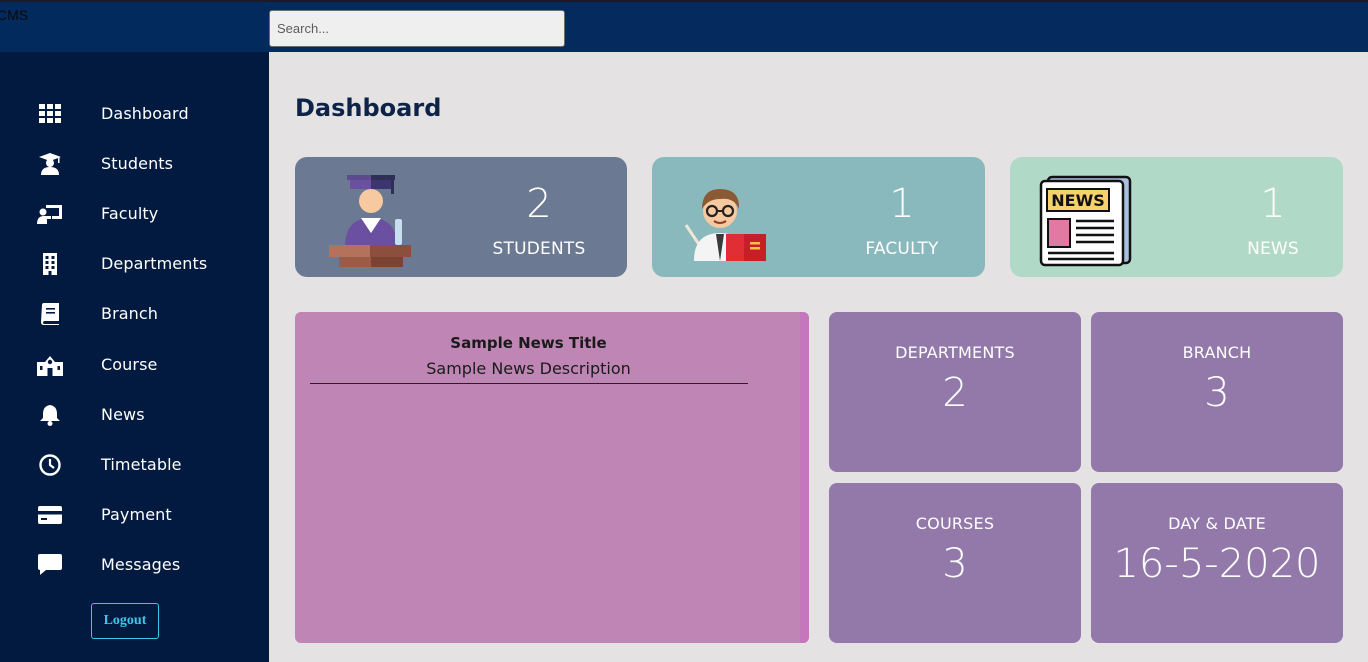 This screenshot has width=1368, height=662. What do you see at coordinates (50, 214) in the screenshot?
I see `teacher-board-icon` at bounding box center [50, 214].